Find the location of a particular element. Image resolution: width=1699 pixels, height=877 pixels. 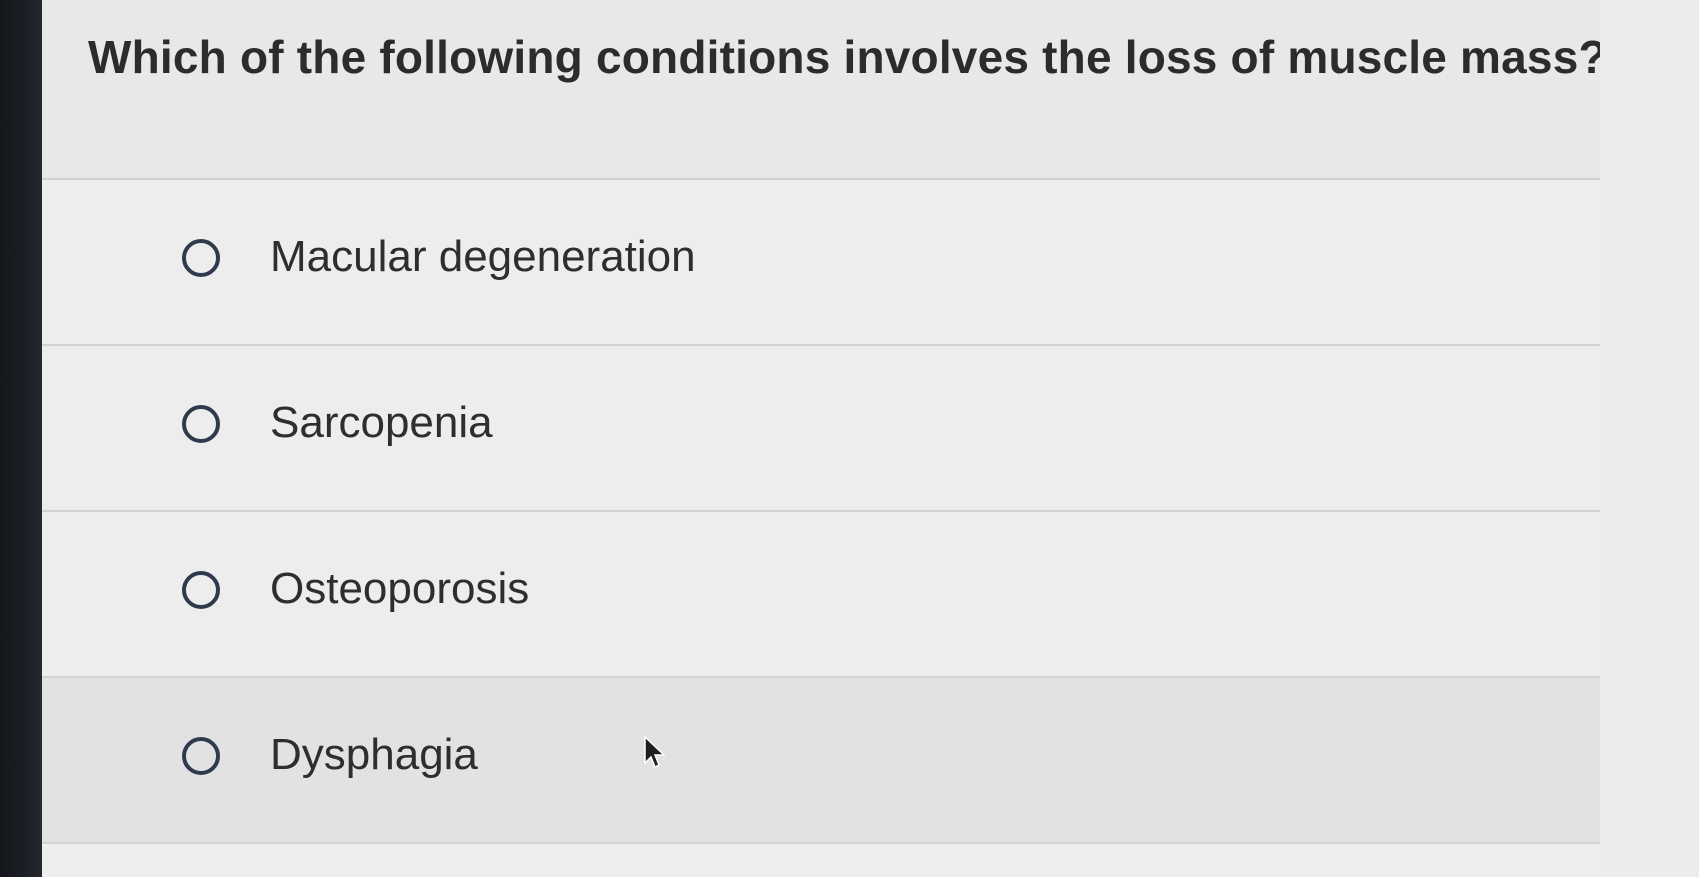

page-right-margin is located at coordinates (1649, 438).